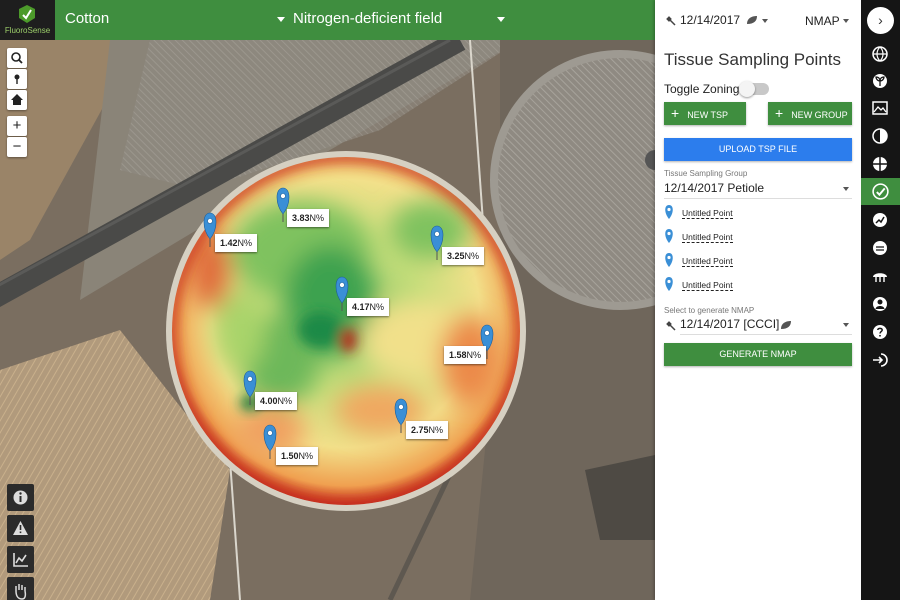 This screenshot has height=600, width=900. Describe the element at coordinates (229, 243) in the screenshot. I see `point-value: 1.42` at that location.